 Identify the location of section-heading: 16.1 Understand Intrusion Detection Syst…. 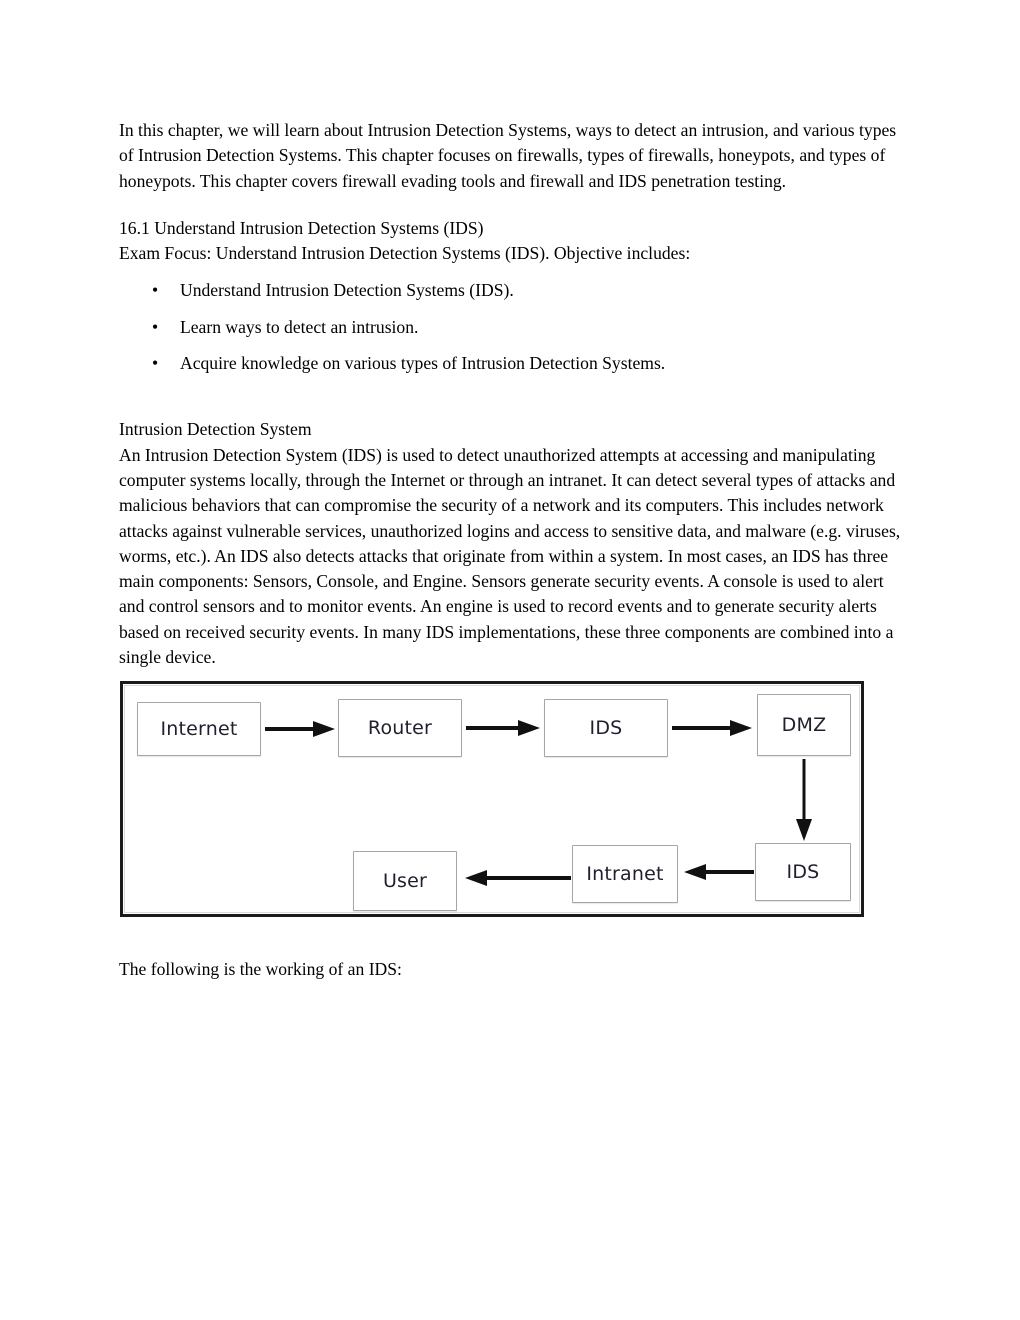
(301, 227).